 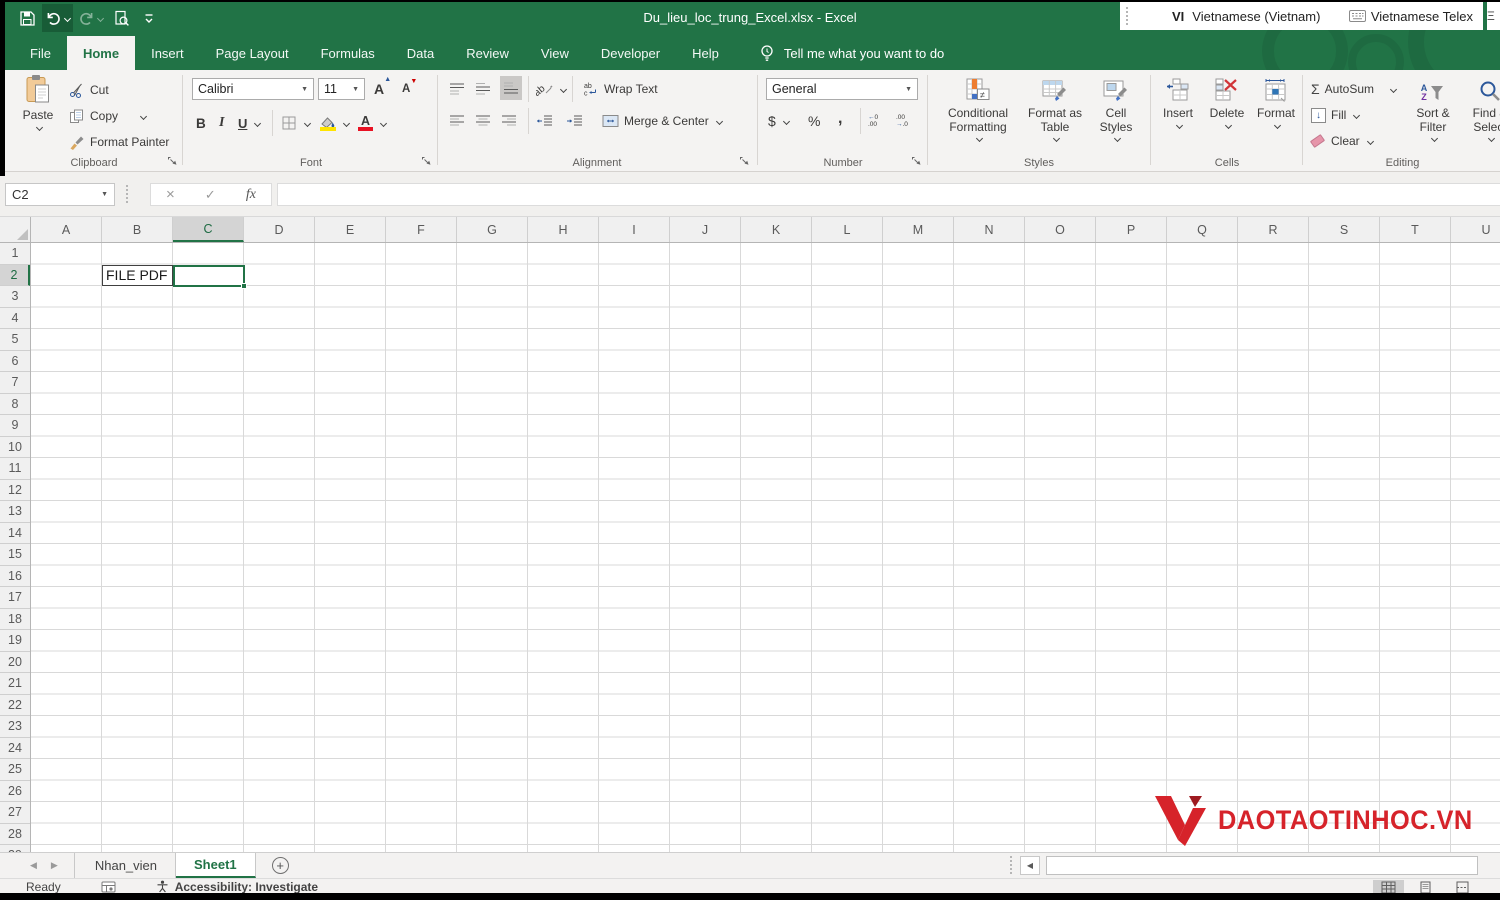 What do you see at coordinates (346, 123) in the screenshot?
I see `fill-color-dropdown` at bounding box center [346, 123].